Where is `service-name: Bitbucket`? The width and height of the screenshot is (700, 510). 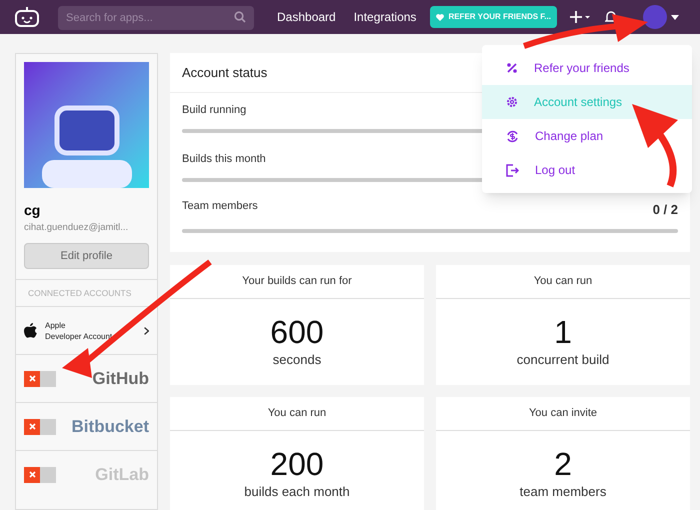 service-name: Bitbucket is located at coordinates (110, 427).